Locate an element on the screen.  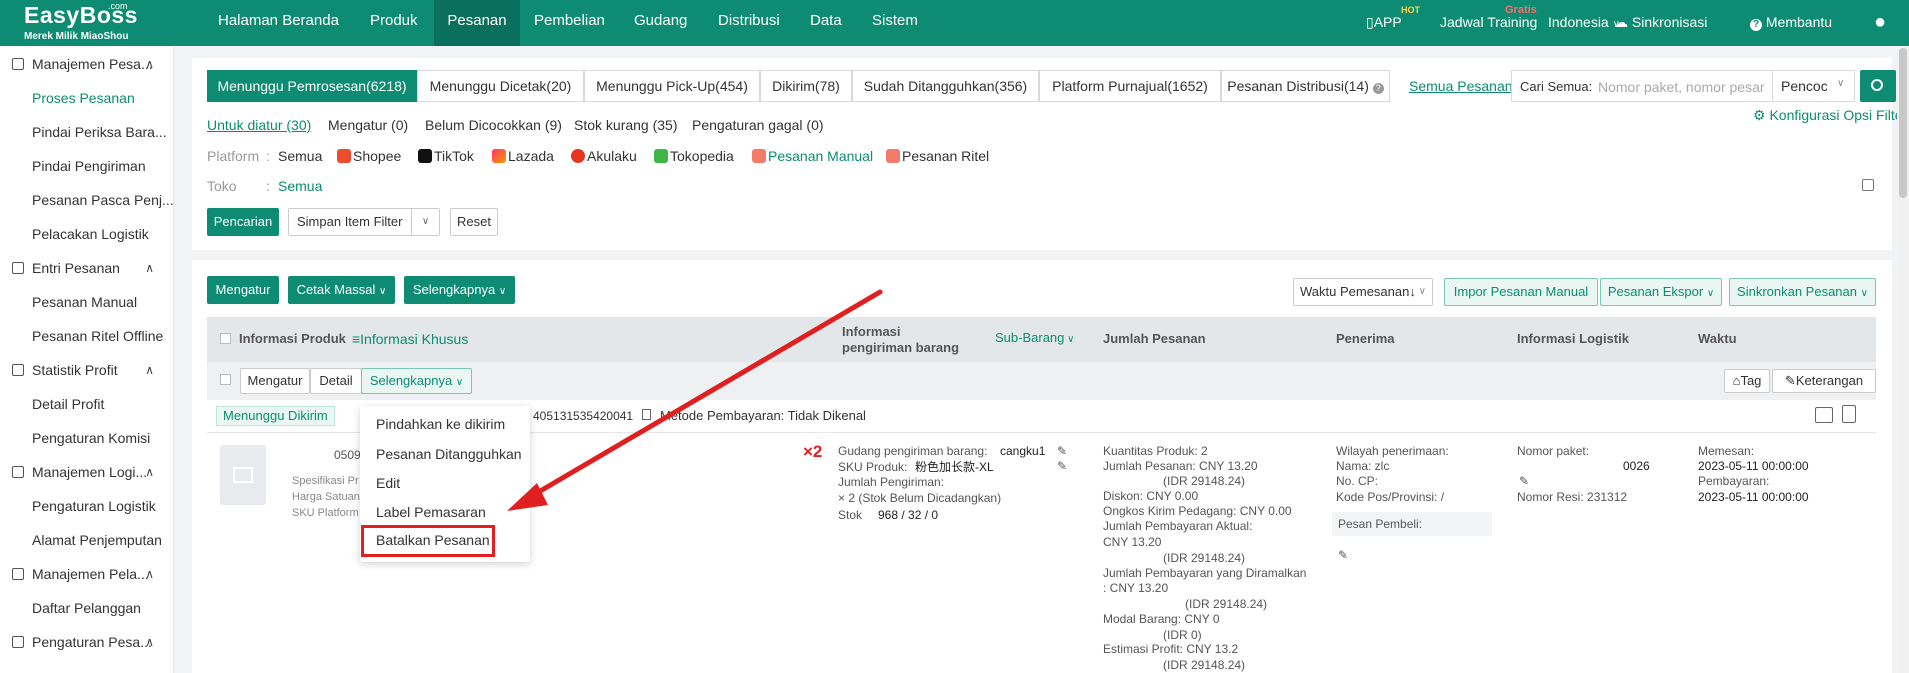
user-avatar-icon: ● is located at coordinates (1880, 23).